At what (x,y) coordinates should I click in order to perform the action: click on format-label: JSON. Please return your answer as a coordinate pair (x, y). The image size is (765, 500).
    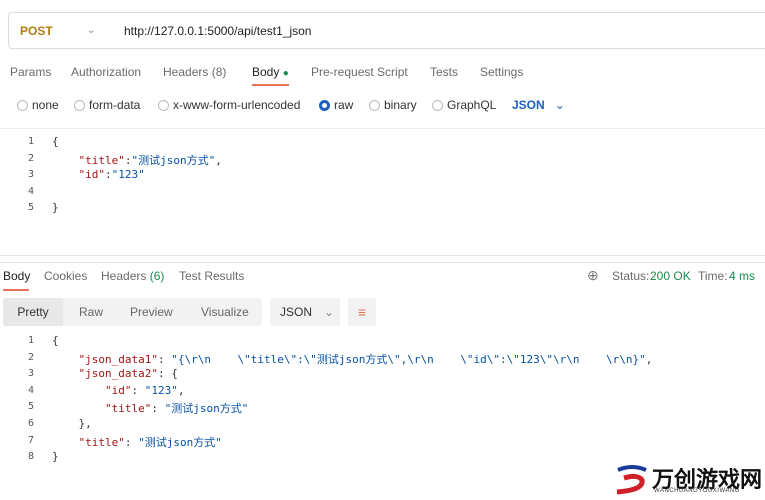
    Looking at the image, I should click on (296, 312).